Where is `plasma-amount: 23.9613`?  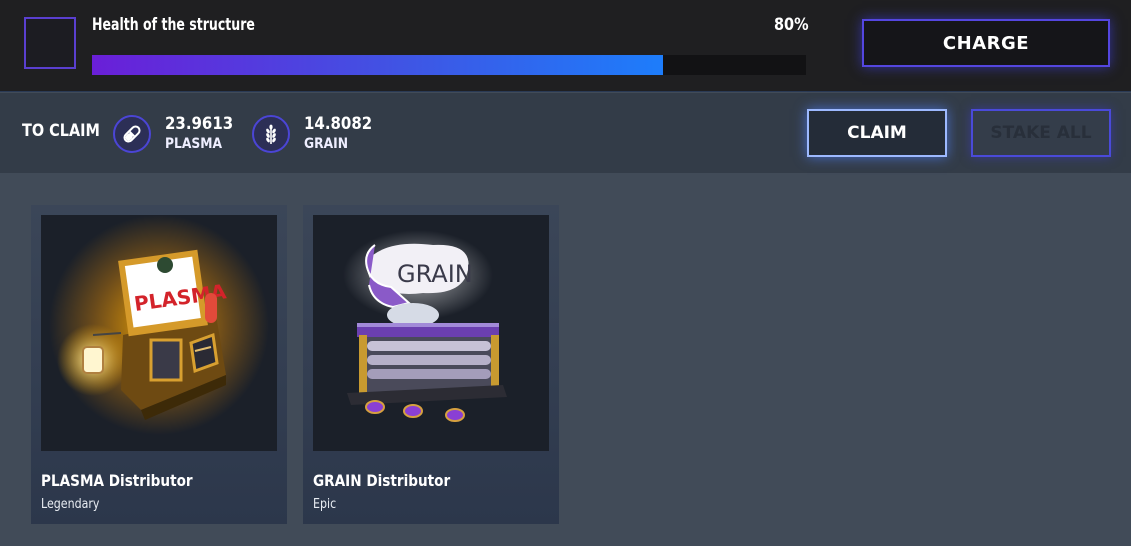
plasma-amount: 23.9613 is located at coordinates (199, 124).